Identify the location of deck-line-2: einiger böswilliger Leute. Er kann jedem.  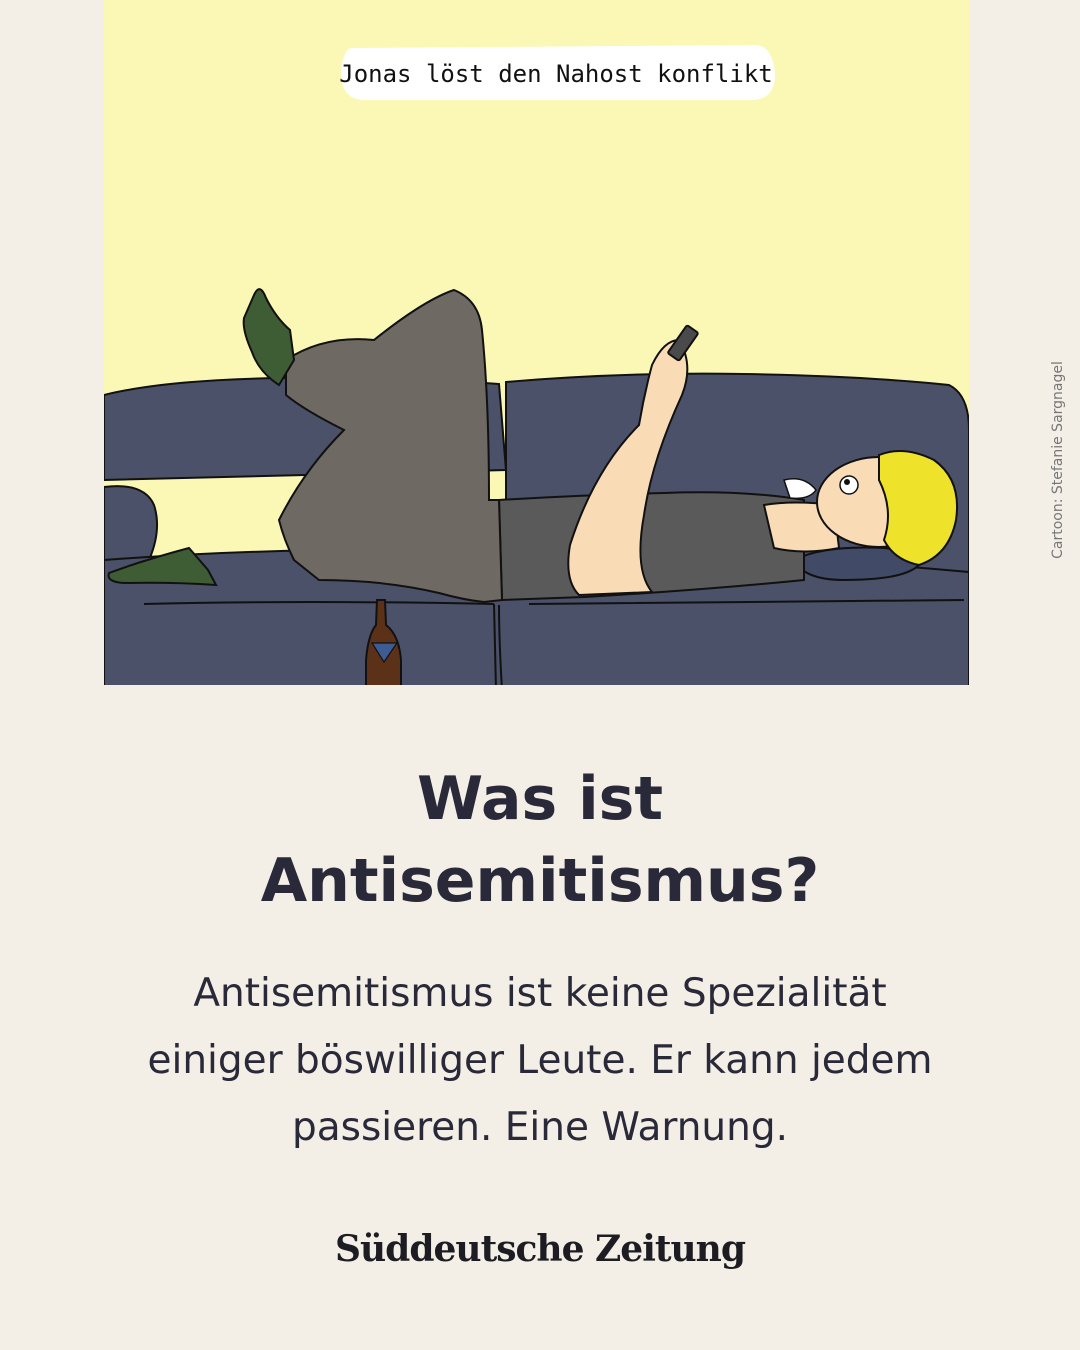
(540, 1060).